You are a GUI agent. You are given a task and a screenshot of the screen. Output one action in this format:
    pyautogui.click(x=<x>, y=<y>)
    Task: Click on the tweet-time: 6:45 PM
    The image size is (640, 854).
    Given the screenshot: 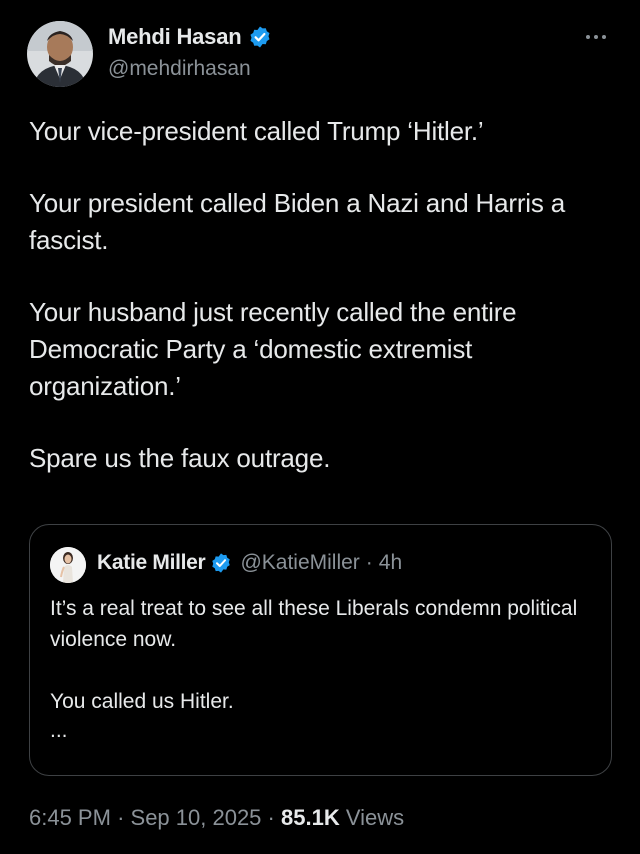 What is the action you would take?
    pyautogui.click(x=70, y=817)
    